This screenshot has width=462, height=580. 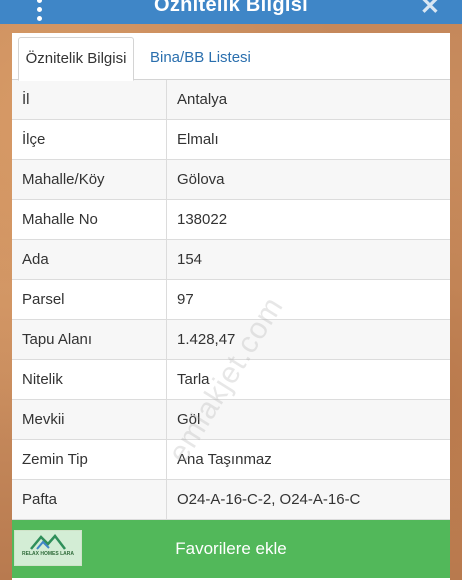 I want to click on attribute-value: 154, so click(x=308, y=259).